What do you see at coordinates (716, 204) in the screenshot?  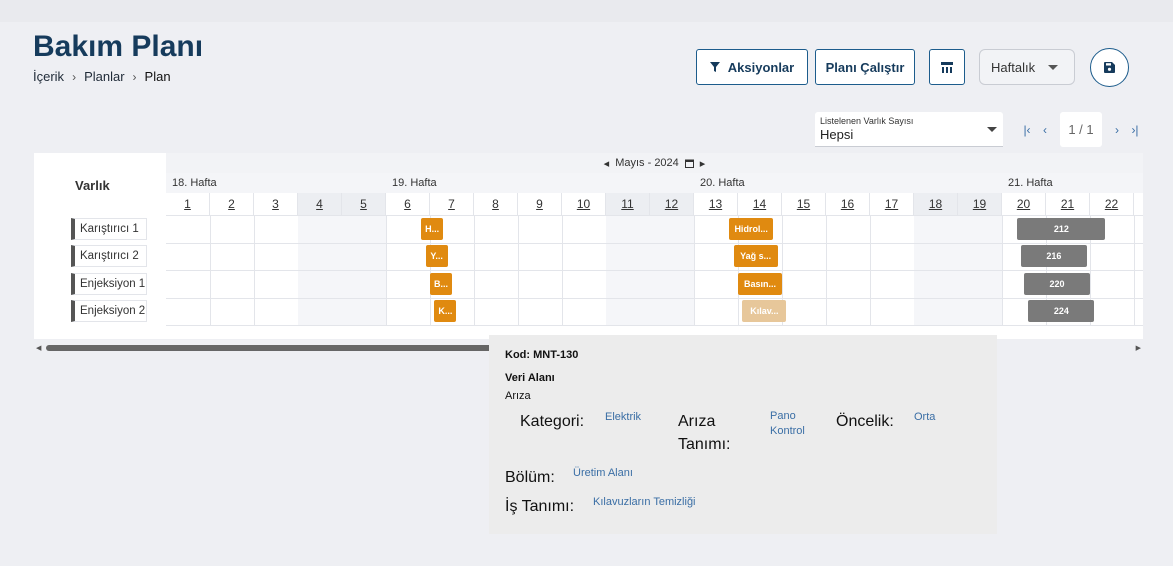 I see `day-header-cell: 13` at bounding box center [716, 204].